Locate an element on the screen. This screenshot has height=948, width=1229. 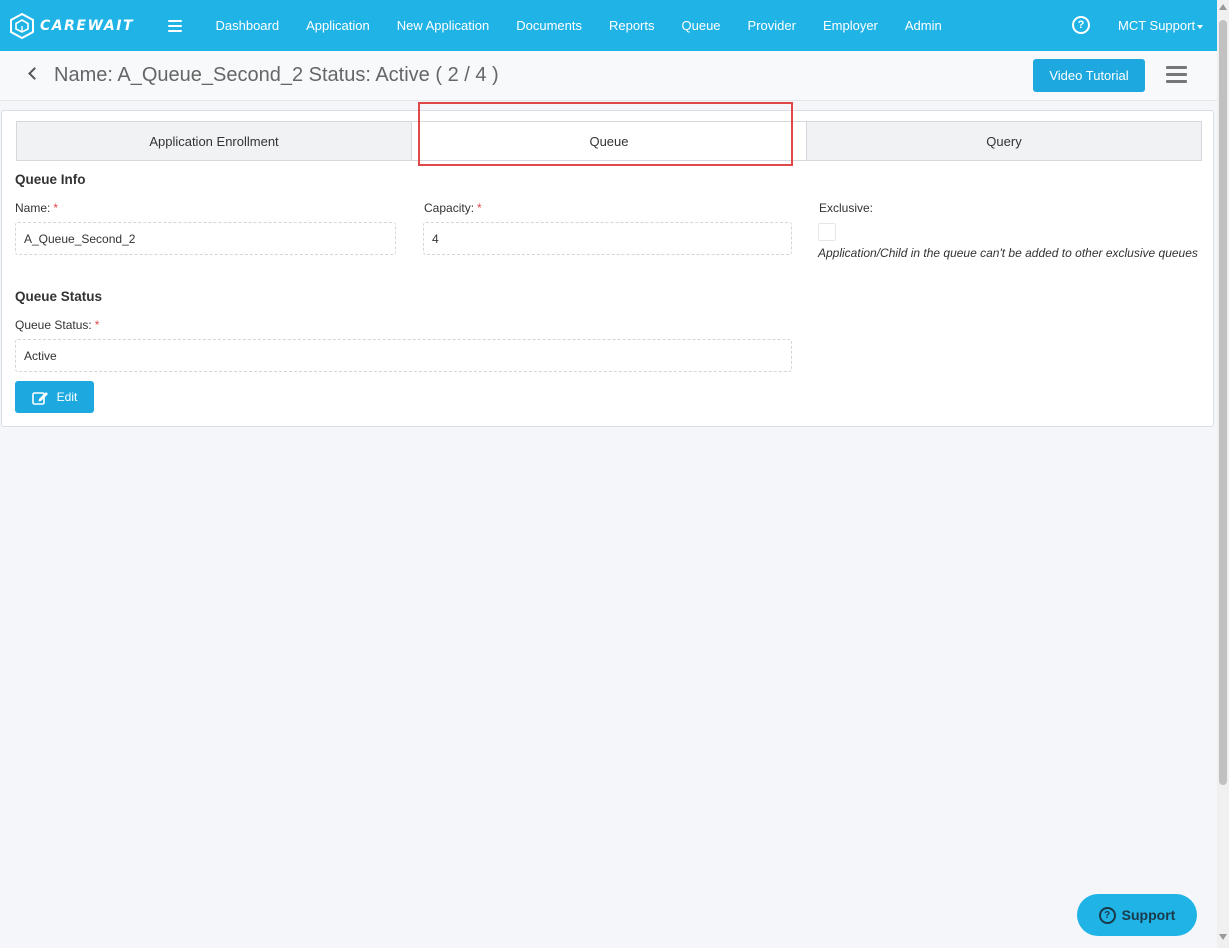
menu-lines-icon is located at coordinates (1176, 74).